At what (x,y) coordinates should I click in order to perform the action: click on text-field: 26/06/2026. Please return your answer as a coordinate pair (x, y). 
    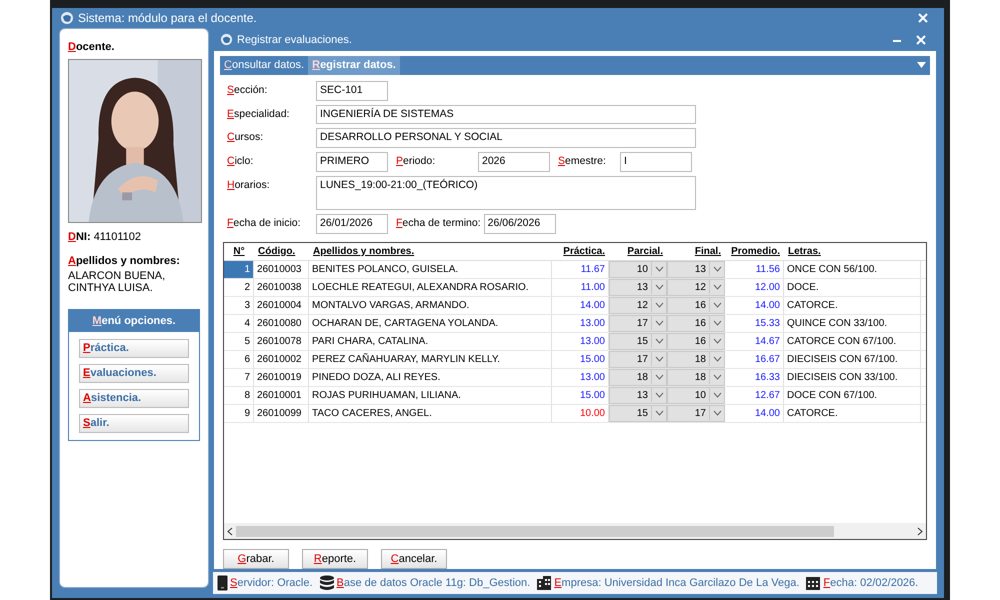
    Looking at the image, I should click on (520, 224).